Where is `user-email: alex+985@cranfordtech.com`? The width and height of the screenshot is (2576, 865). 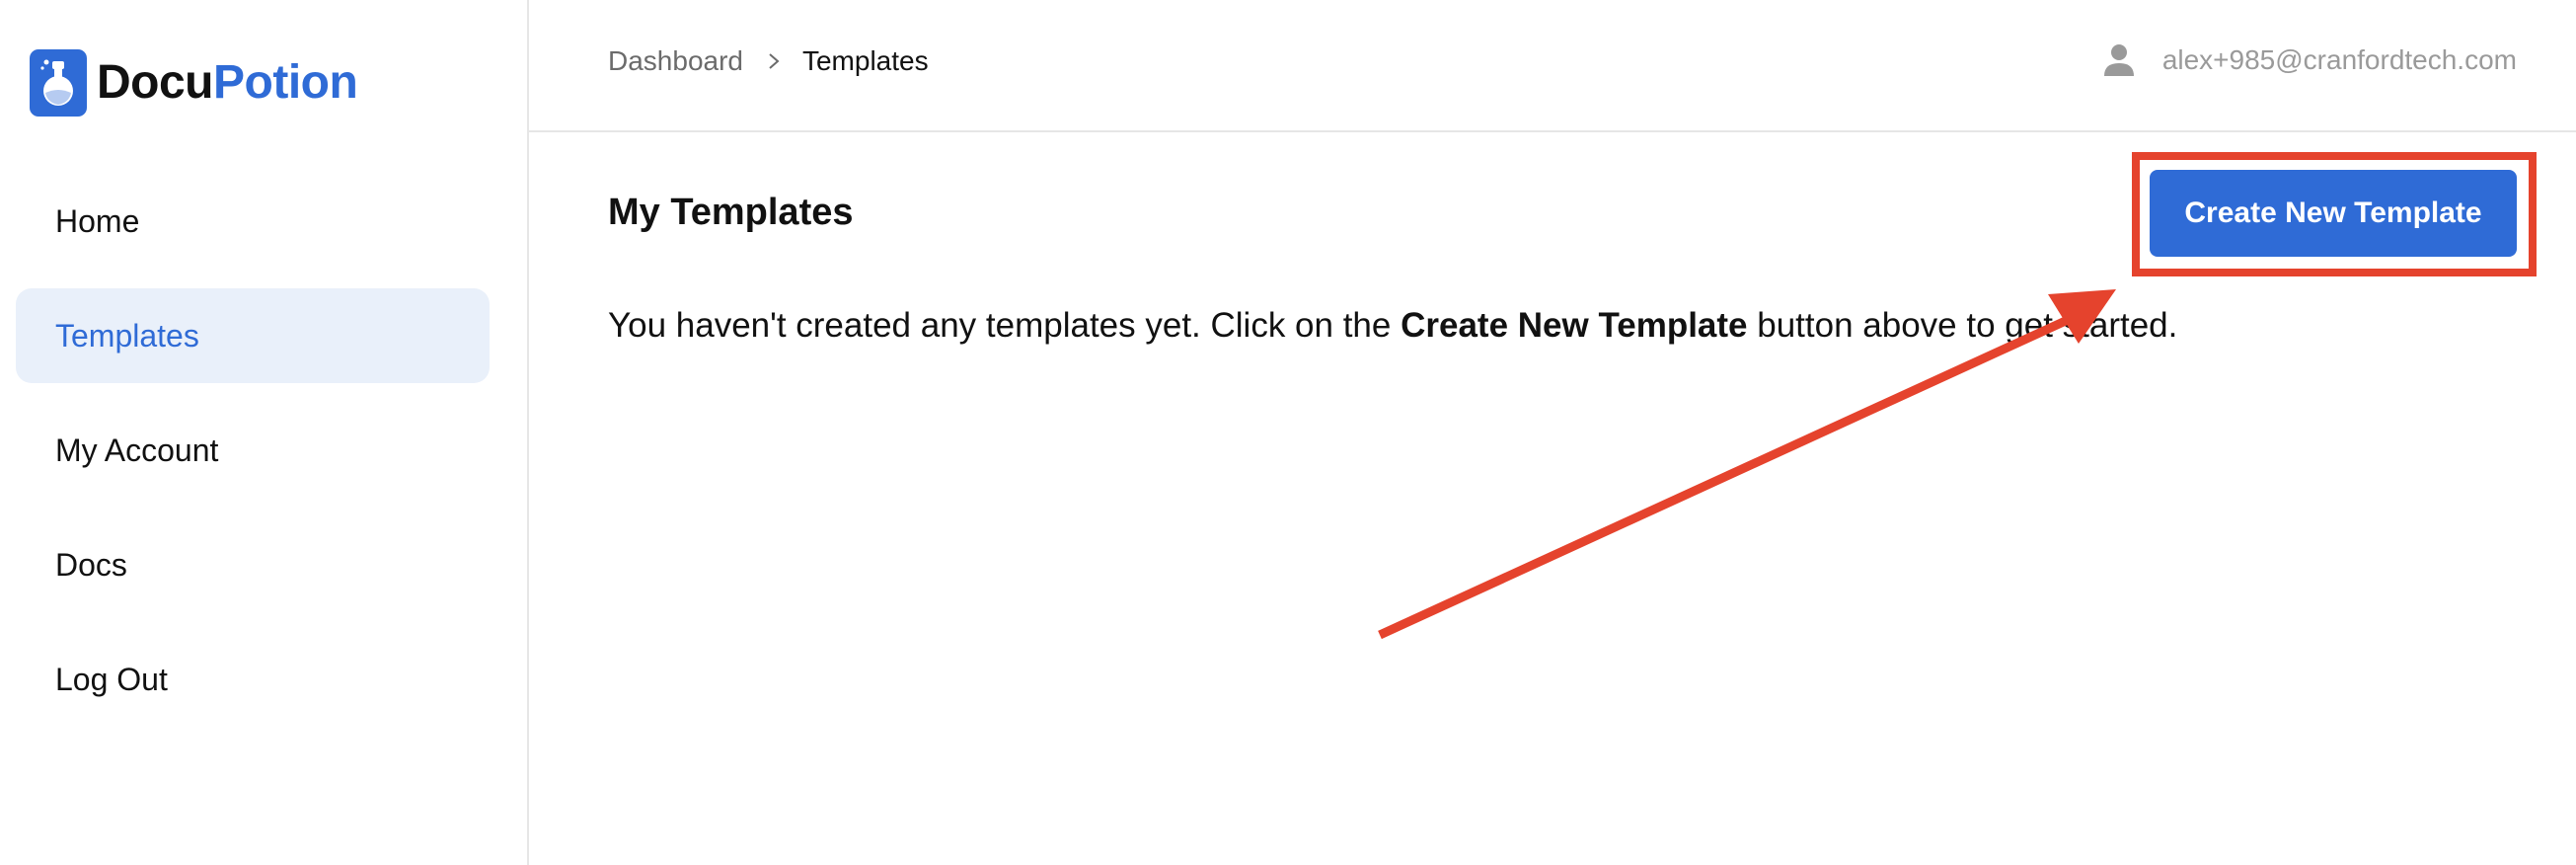 user-email: alex+985@cranfordtech.com is located at coordinates (2339, 59).